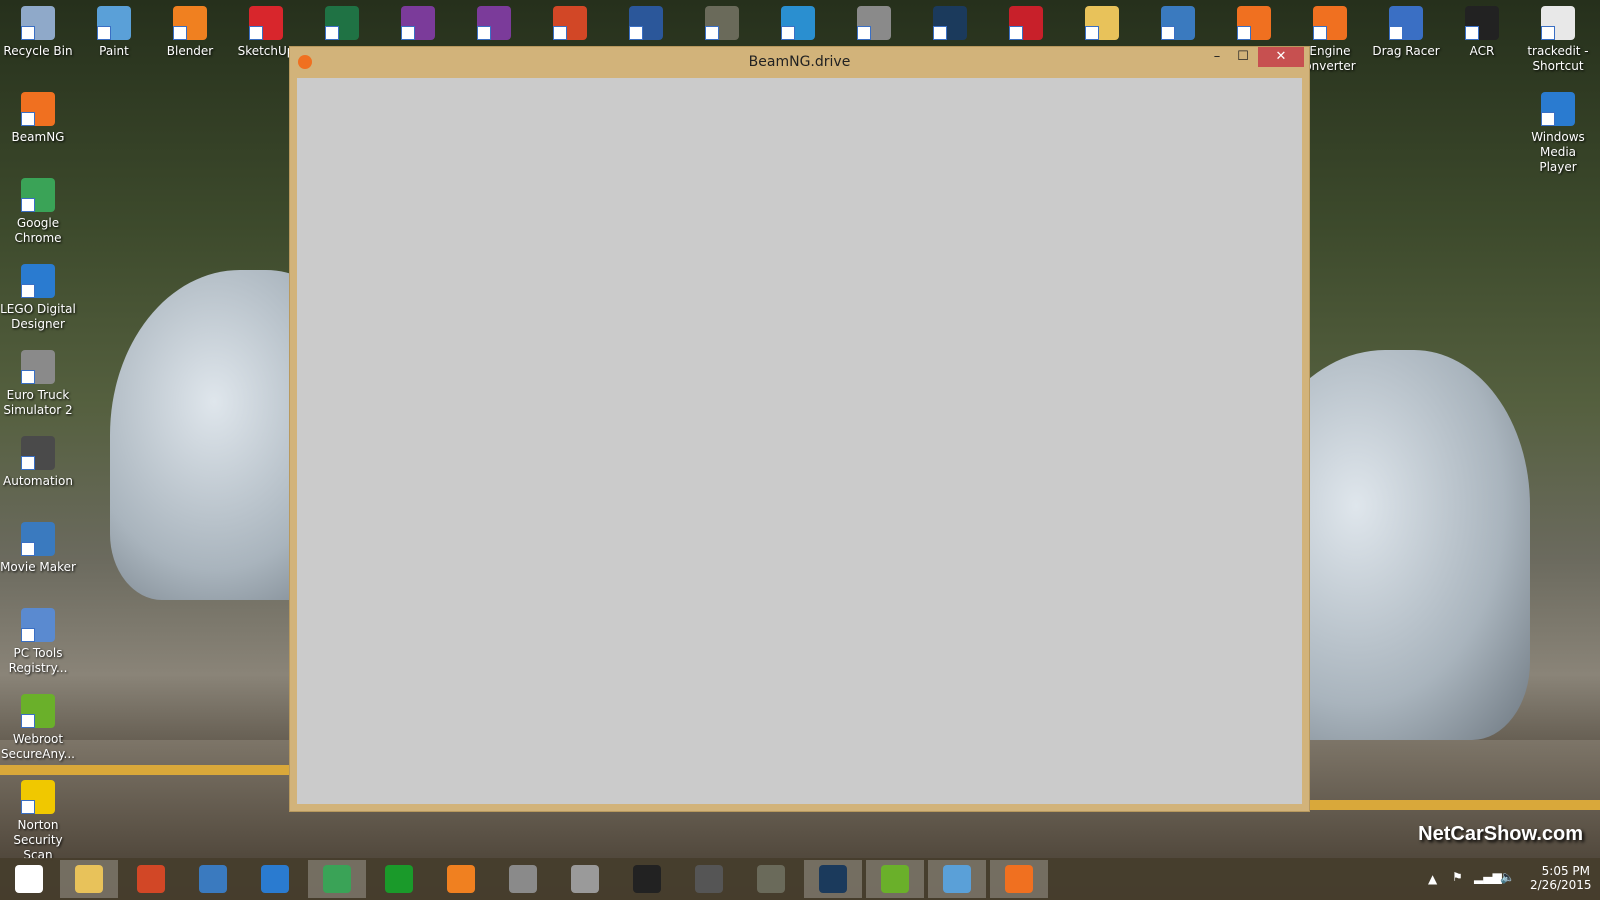  Describe the element at coordinates (1432, 879) in the screenshot. I see `show-hidden-icons-button: ▲` at that location.